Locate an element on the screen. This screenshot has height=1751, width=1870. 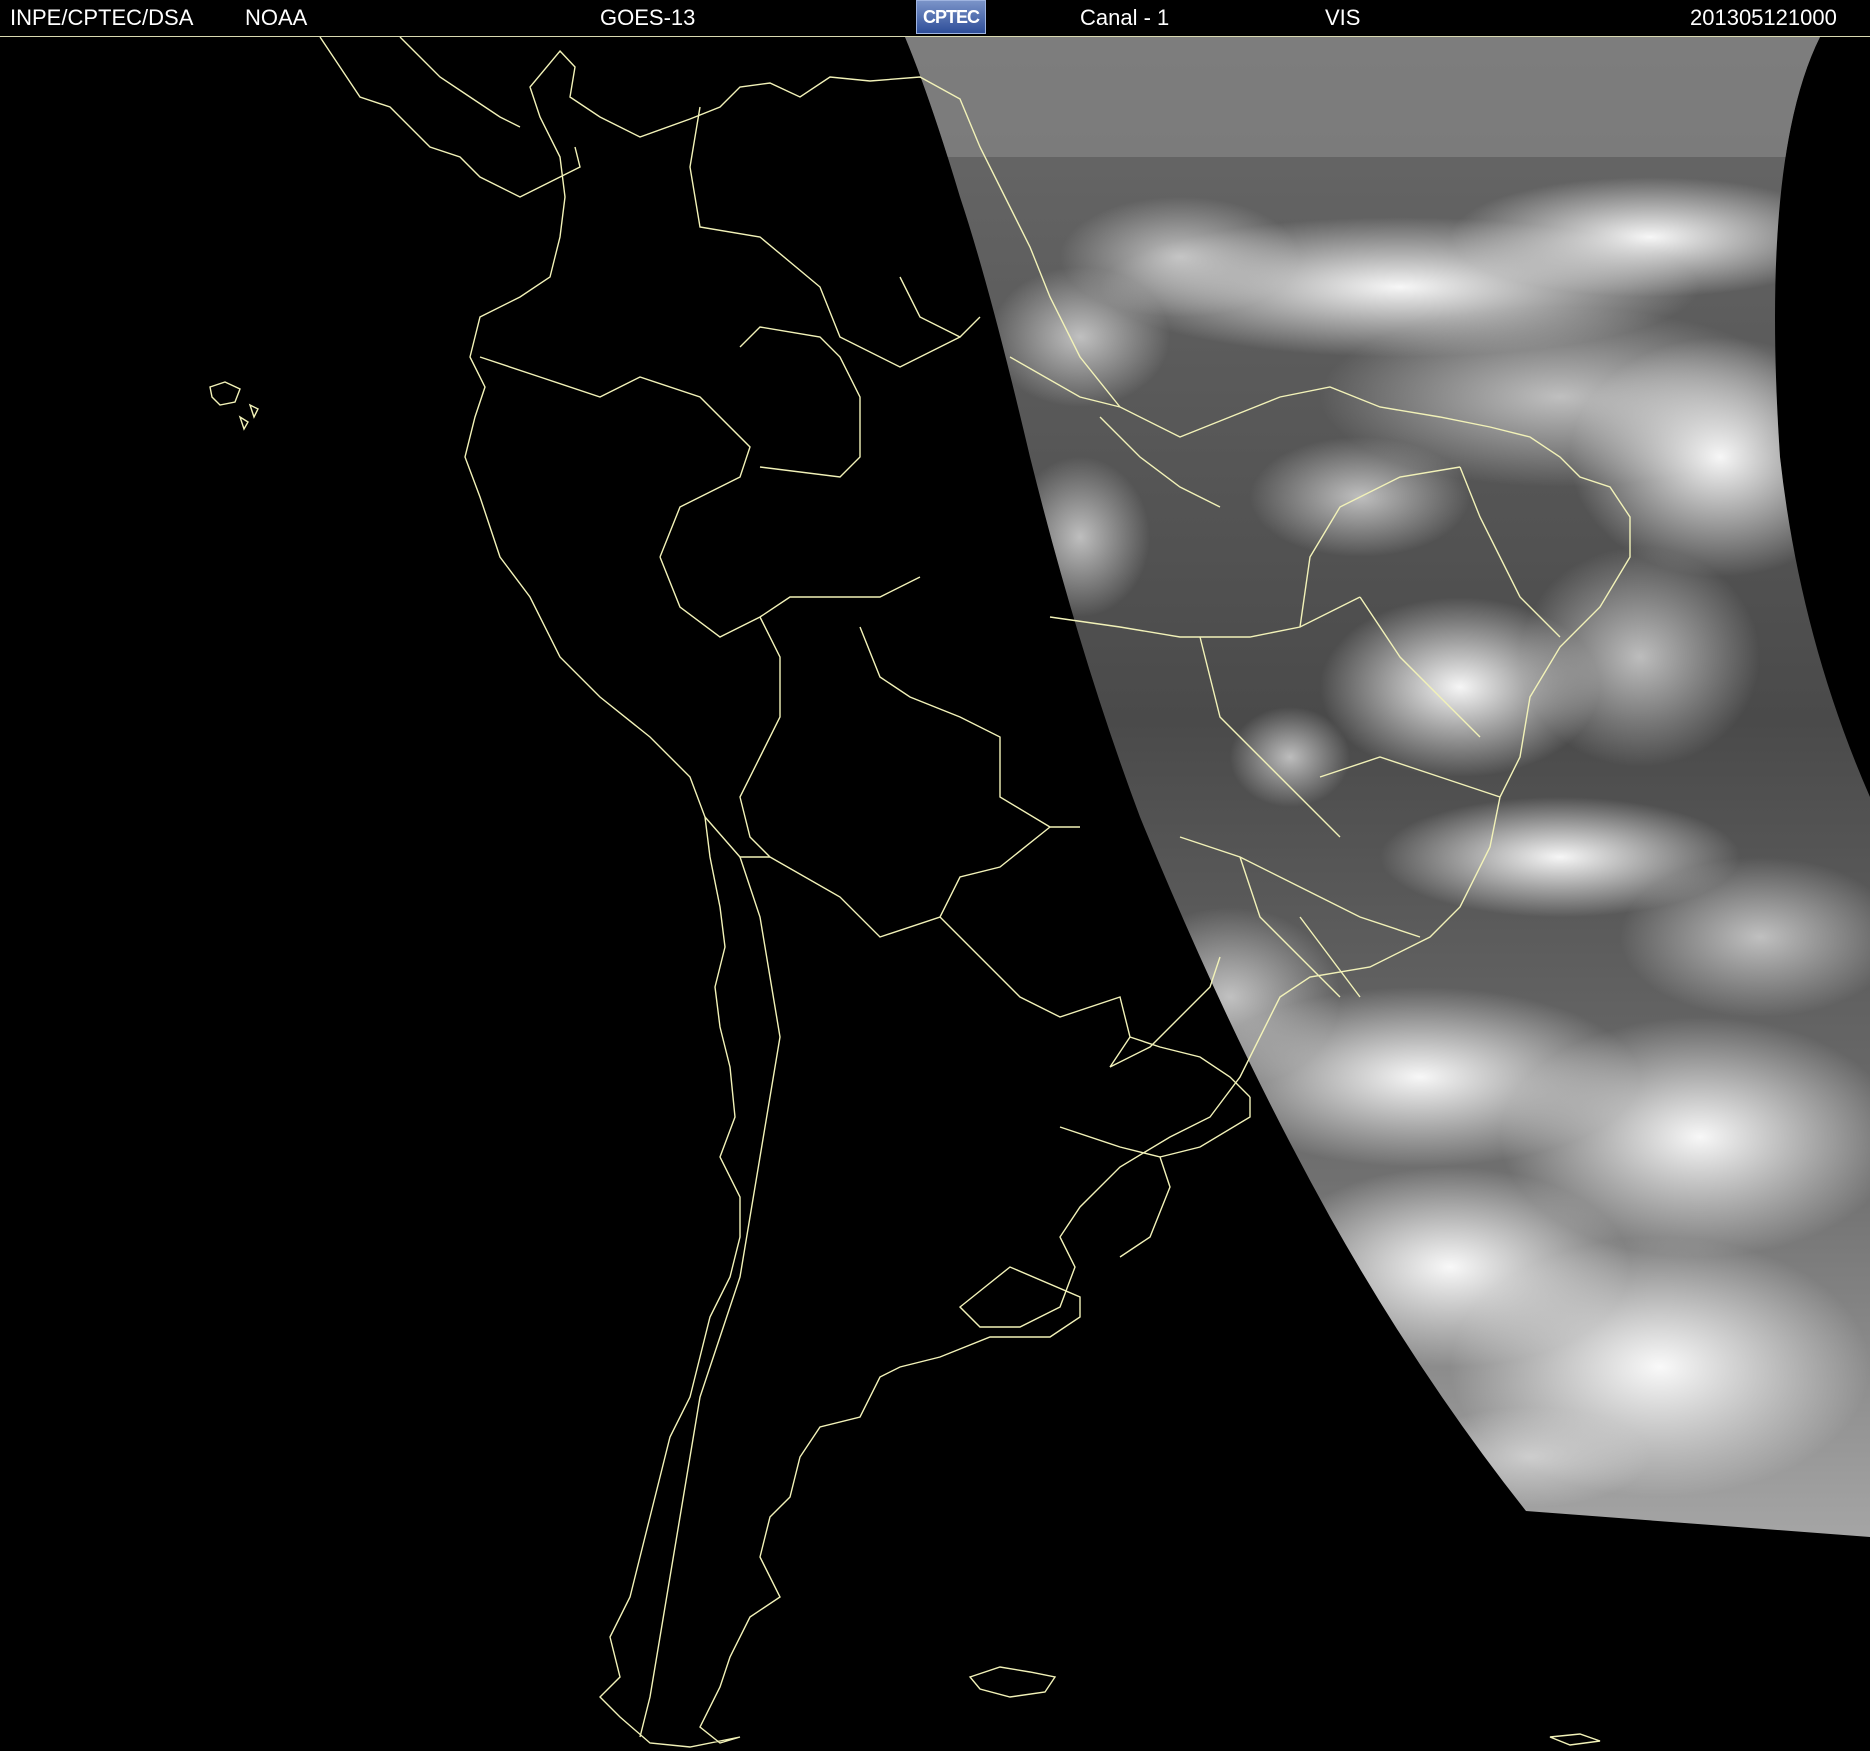
border-chile-argentina is located at coordinates (710, 1297).